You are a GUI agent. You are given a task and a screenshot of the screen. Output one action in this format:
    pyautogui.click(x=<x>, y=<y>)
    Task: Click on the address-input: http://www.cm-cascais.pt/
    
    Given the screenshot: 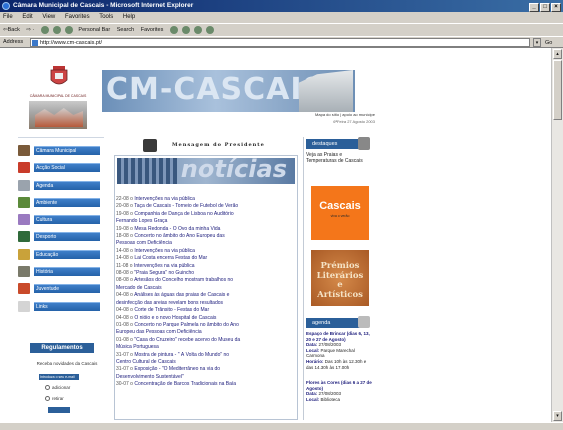 What is the action you would take?
    pyautogui.click(x=280, y=42)
    